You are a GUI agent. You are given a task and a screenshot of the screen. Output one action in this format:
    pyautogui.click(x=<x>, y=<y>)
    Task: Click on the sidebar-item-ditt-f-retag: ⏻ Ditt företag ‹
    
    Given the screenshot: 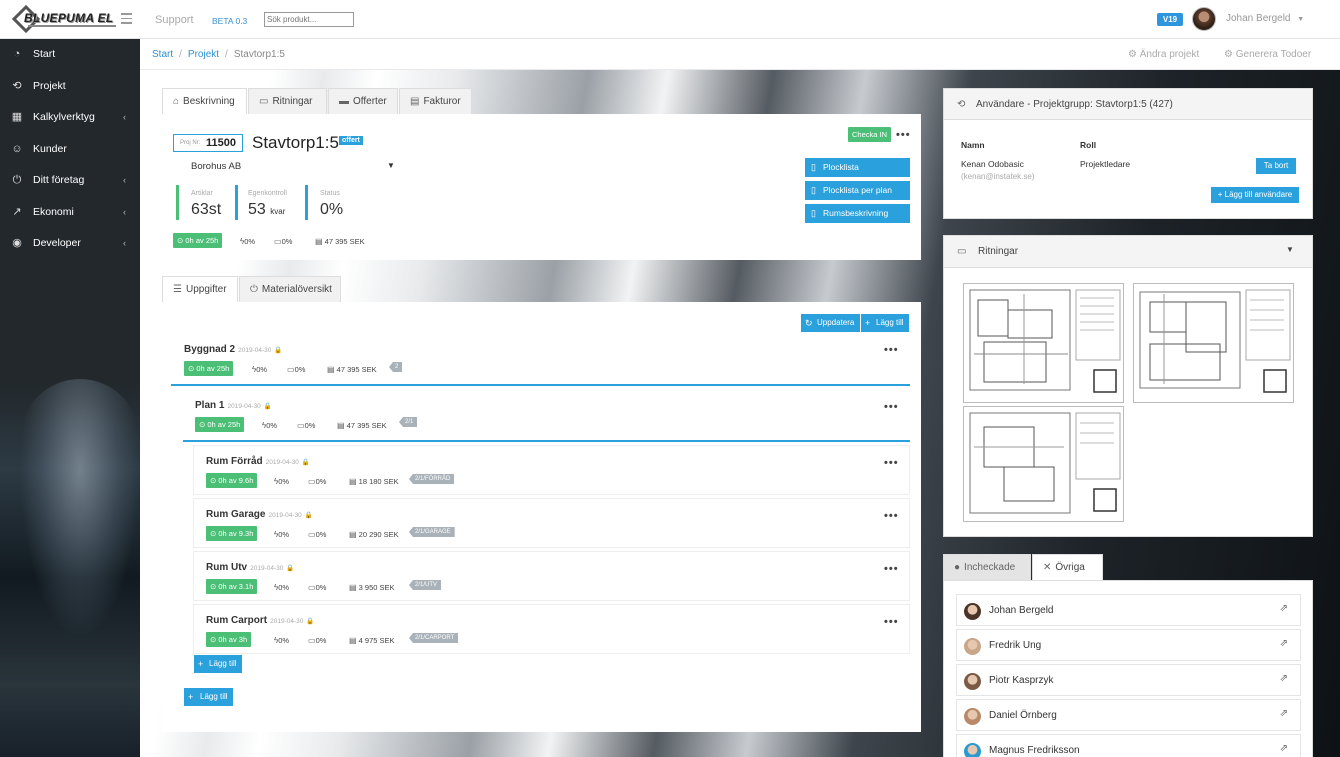 What is the action you would take?
    pyautogui.click(x=70, y=180)
    